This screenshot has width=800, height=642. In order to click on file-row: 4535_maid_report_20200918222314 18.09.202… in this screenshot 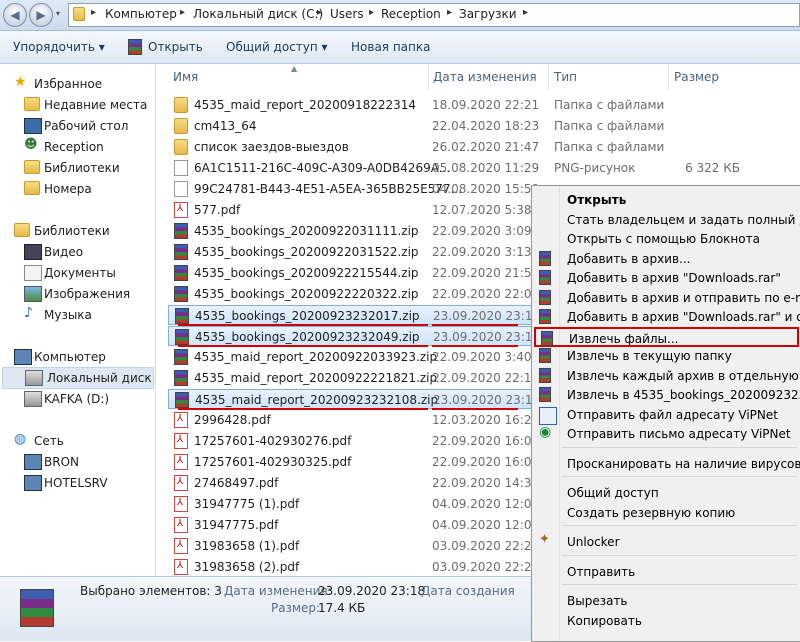, I will do `click(478, 105)`.